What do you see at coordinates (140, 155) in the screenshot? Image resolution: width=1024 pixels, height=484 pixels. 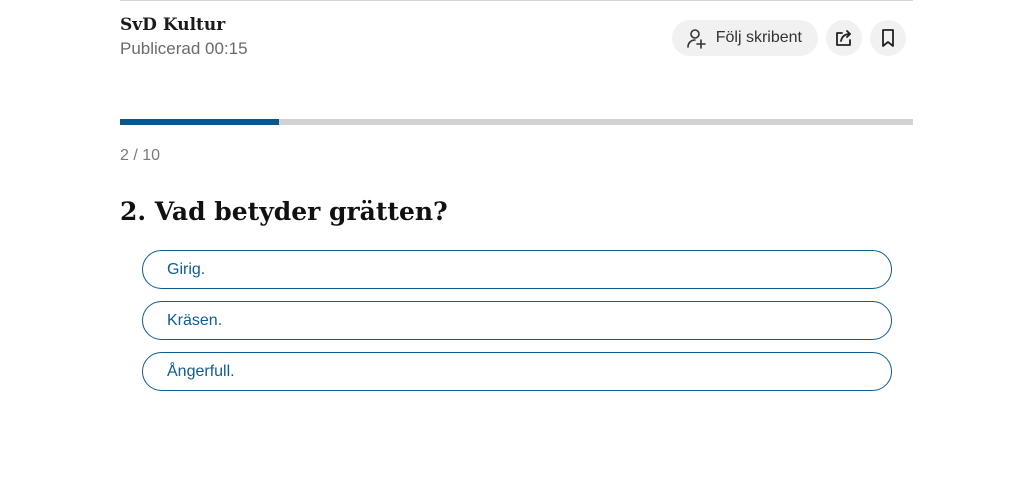 I see `question-counter: 2 / 10` at bounding box center [140, 155].